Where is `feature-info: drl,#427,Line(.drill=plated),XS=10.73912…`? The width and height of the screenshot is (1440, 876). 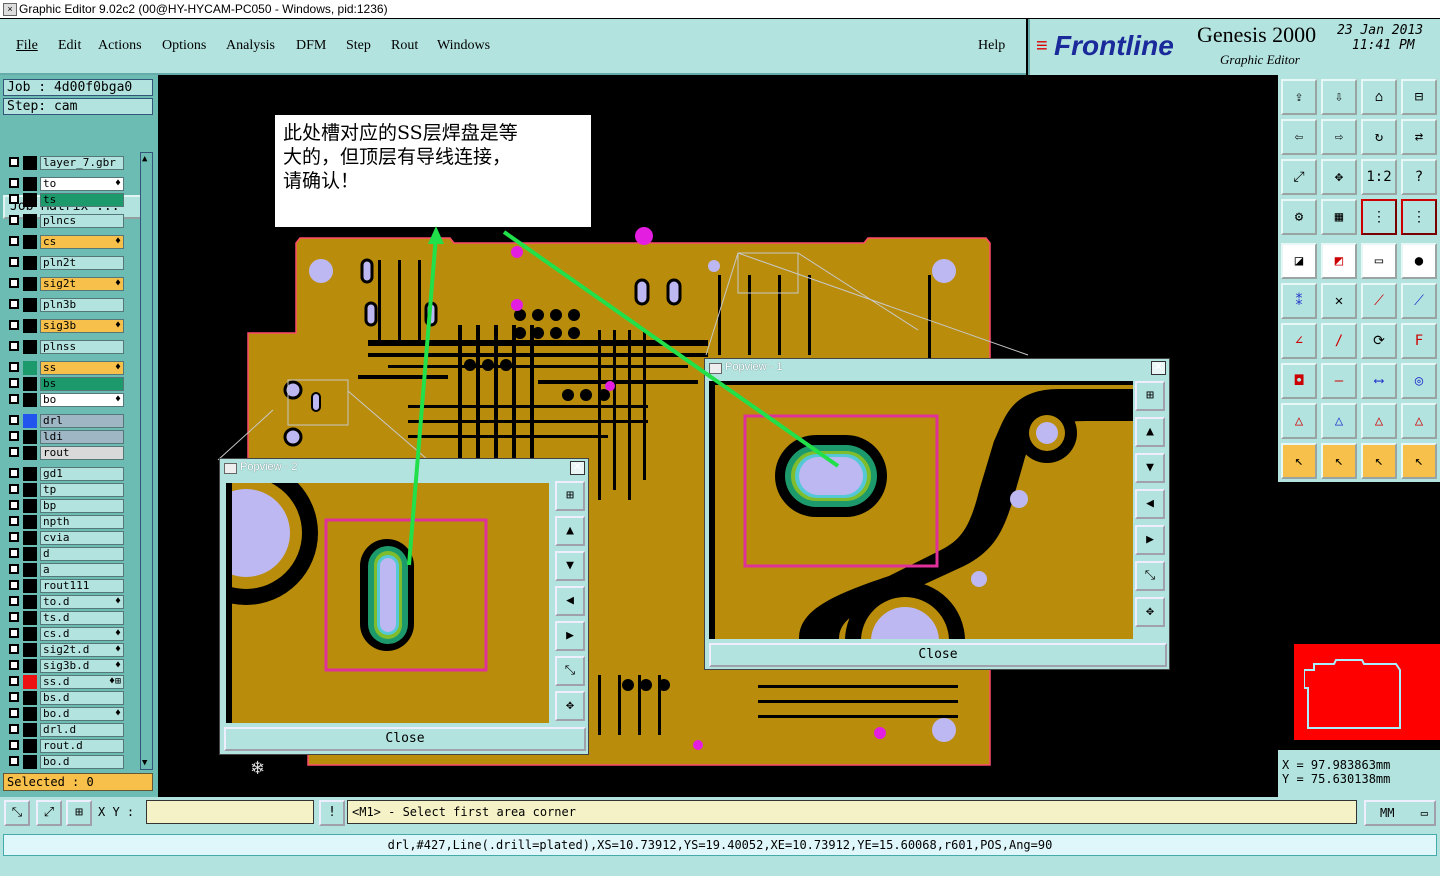 feature-info: drl,#427,Line(.drill=plated),XS=10.73912… is located at coordinates (720, 845).